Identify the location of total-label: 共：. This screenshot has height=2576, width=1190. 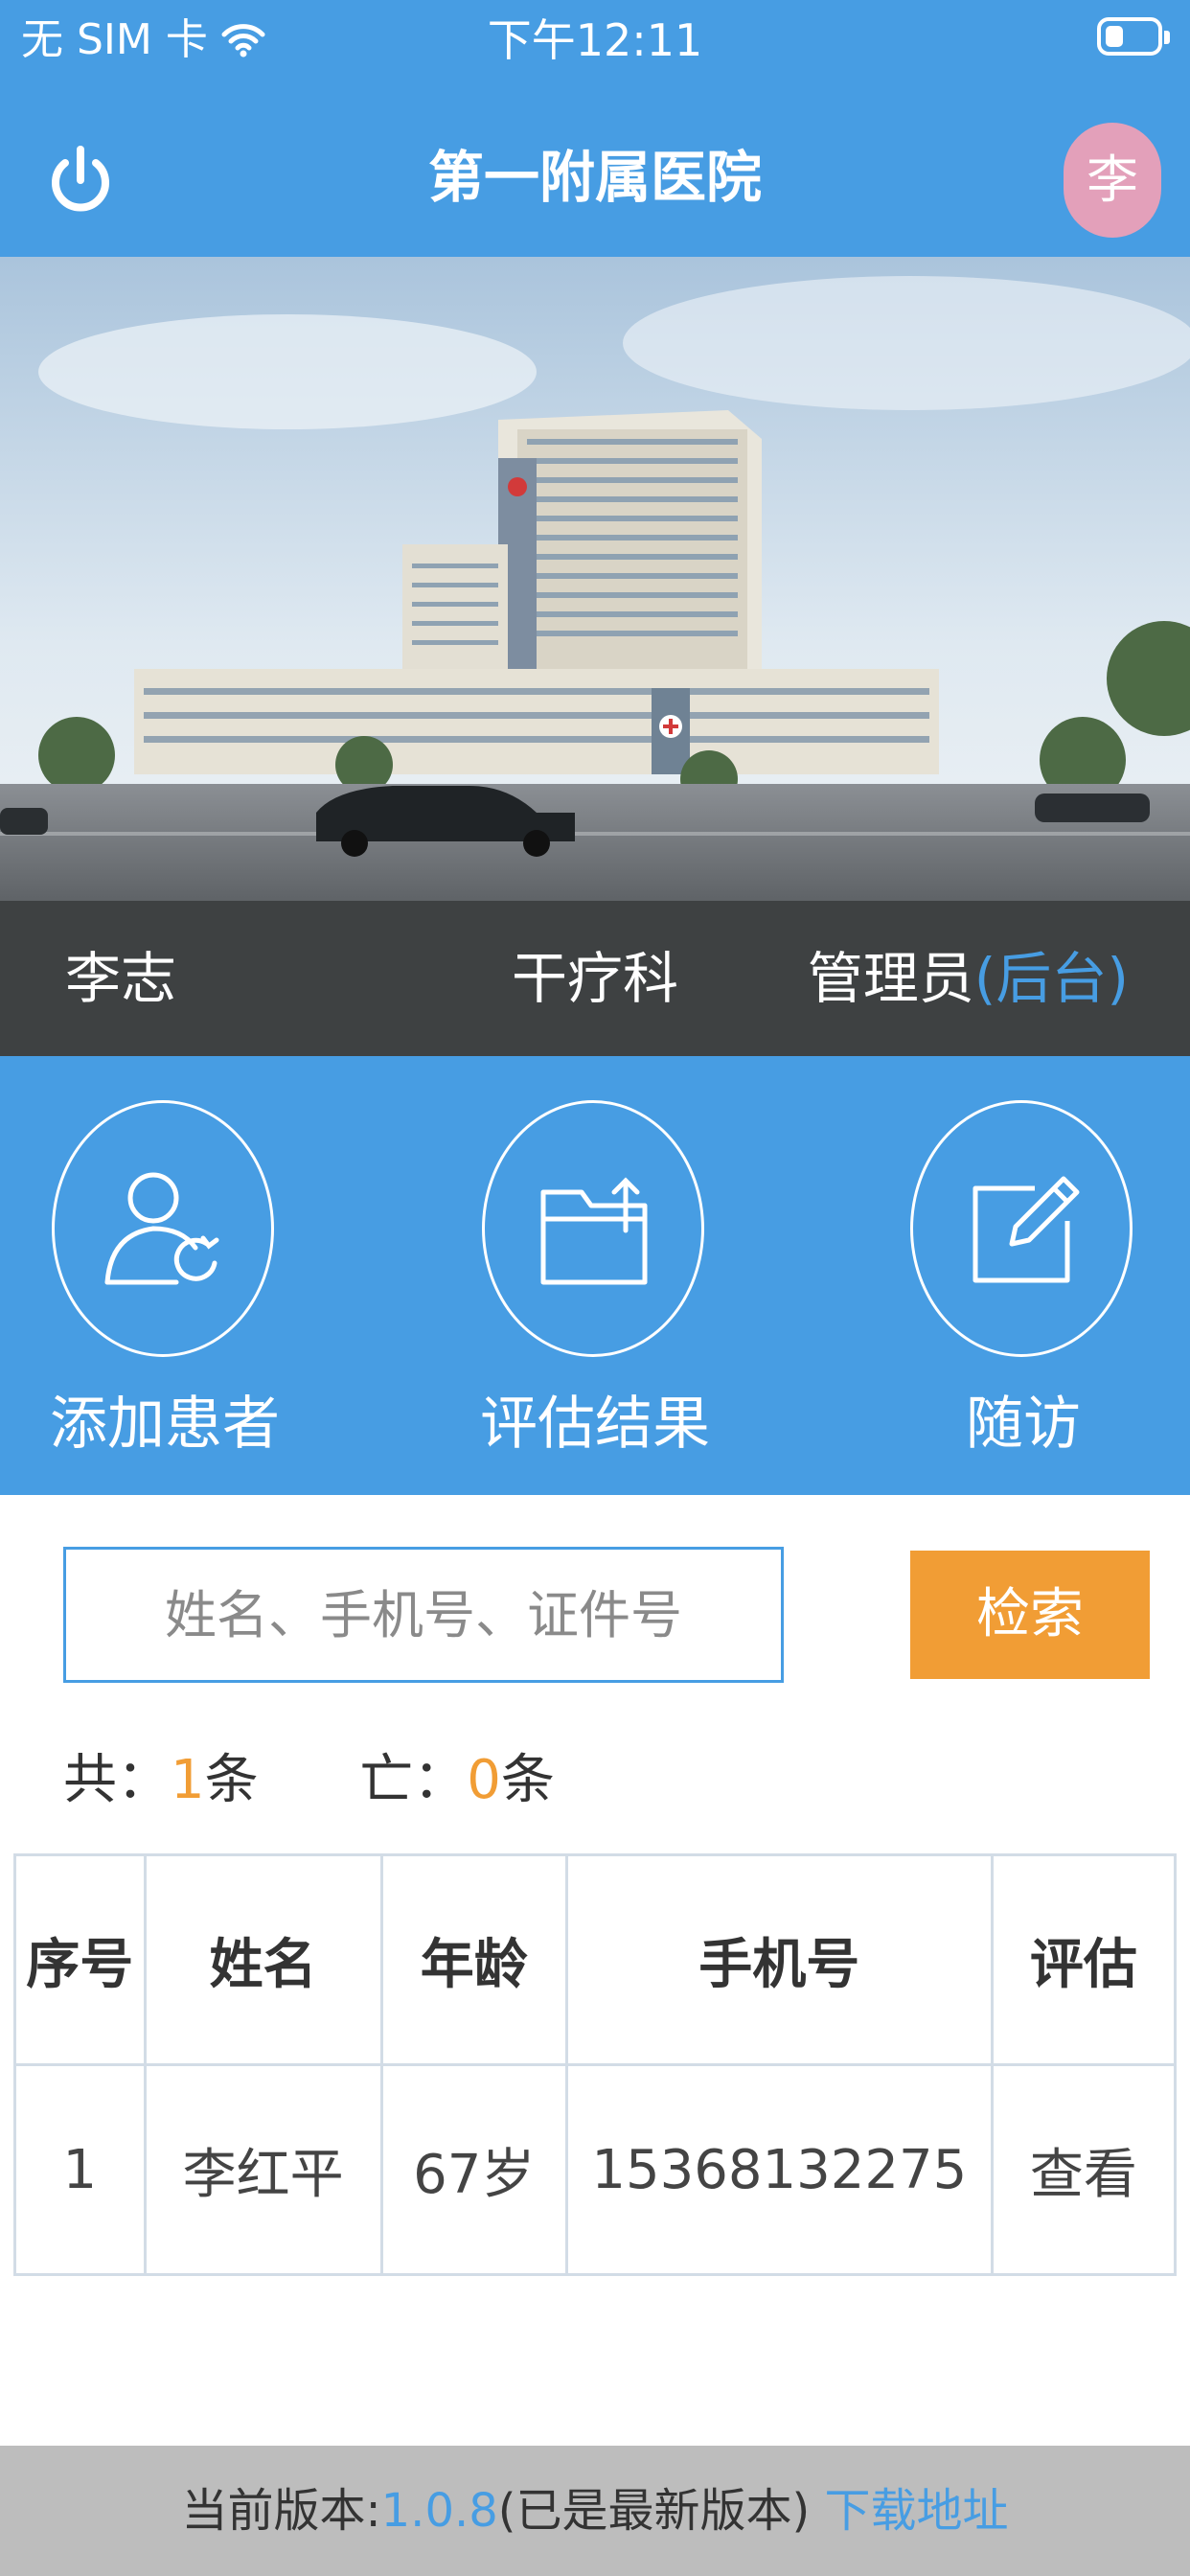
(117, 1780).